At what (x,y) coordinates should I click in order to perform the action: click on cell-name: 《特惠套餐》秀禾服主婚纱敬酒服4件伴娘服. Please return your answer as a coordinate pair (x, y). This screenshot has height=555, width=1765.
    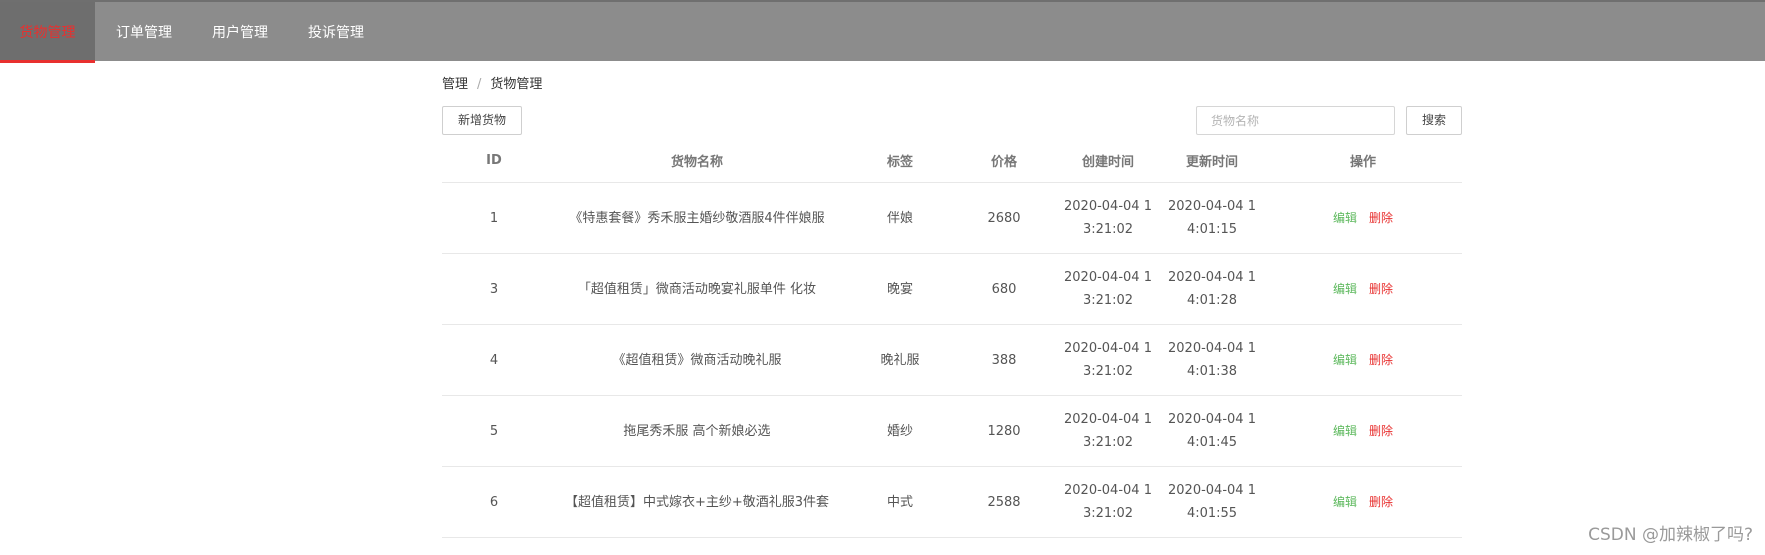
    Looking at the image, I should click on (697, 218).